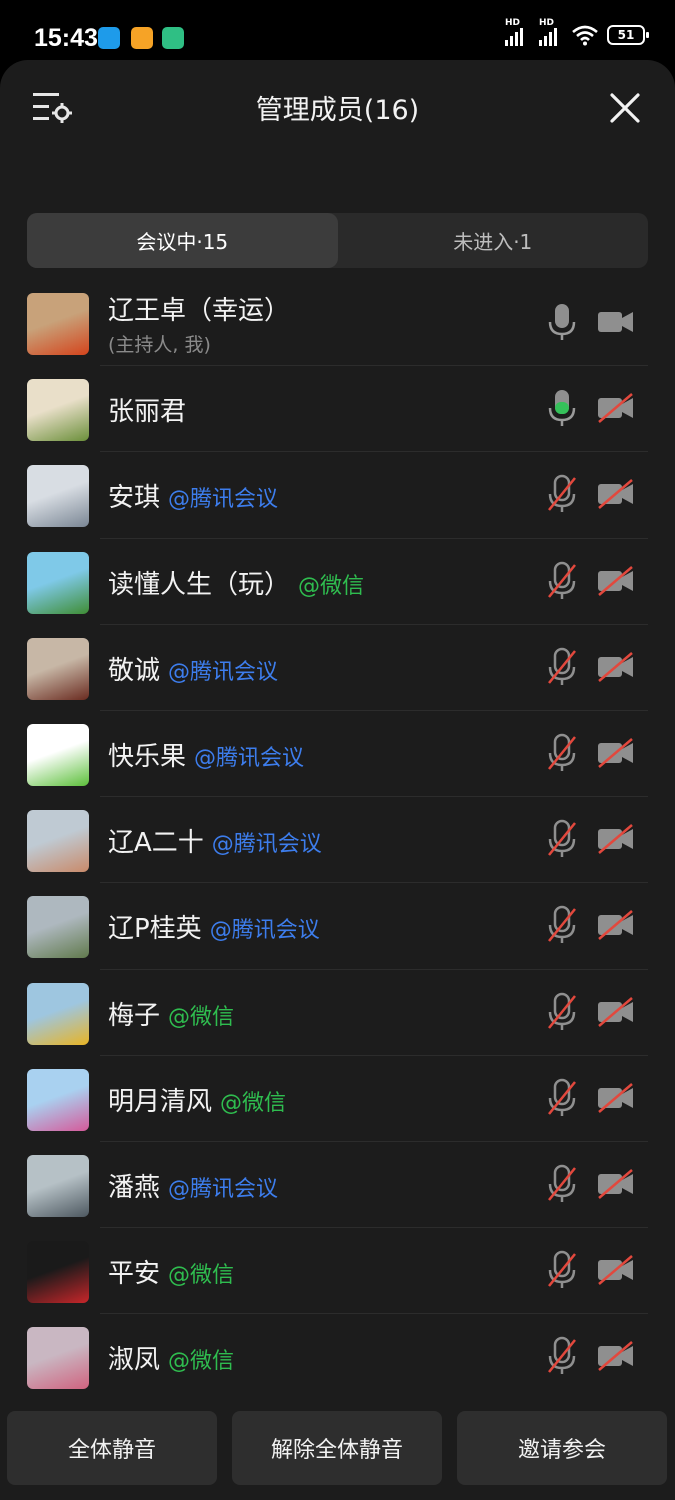  What do you see at coordinates (112, 1448) in the screenshot?
I see `mute-all-button: 全体静音` at bounding box center [112, 1448].